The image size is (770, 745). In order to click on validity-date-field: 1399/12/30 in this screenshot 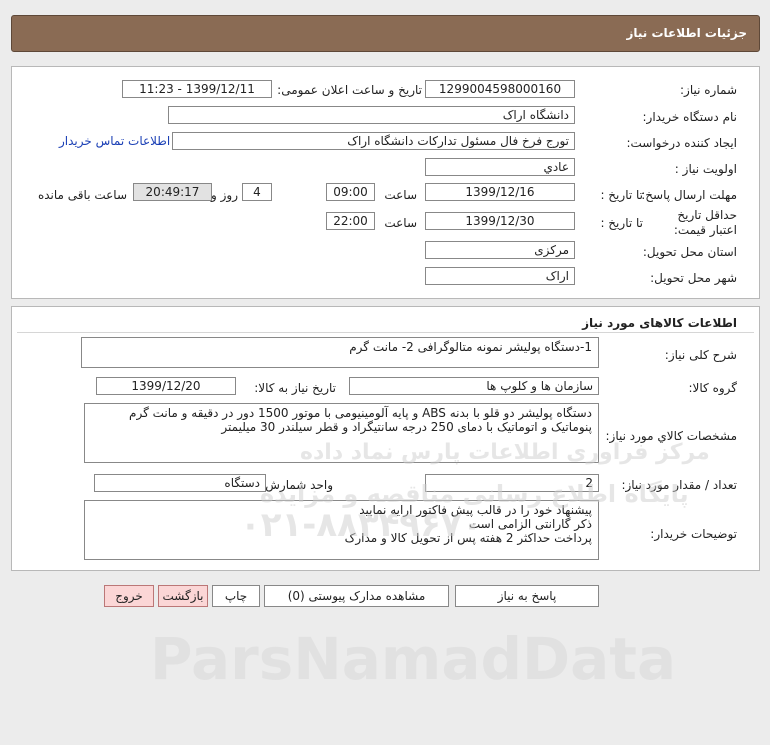, I will do `click(500, 221)`.